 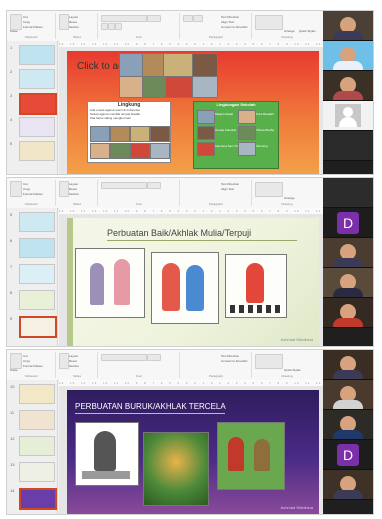 What do you see at coordinates (188, 18) in the screenshot?
I see `bullets-button` at bounding box center [188, 18].